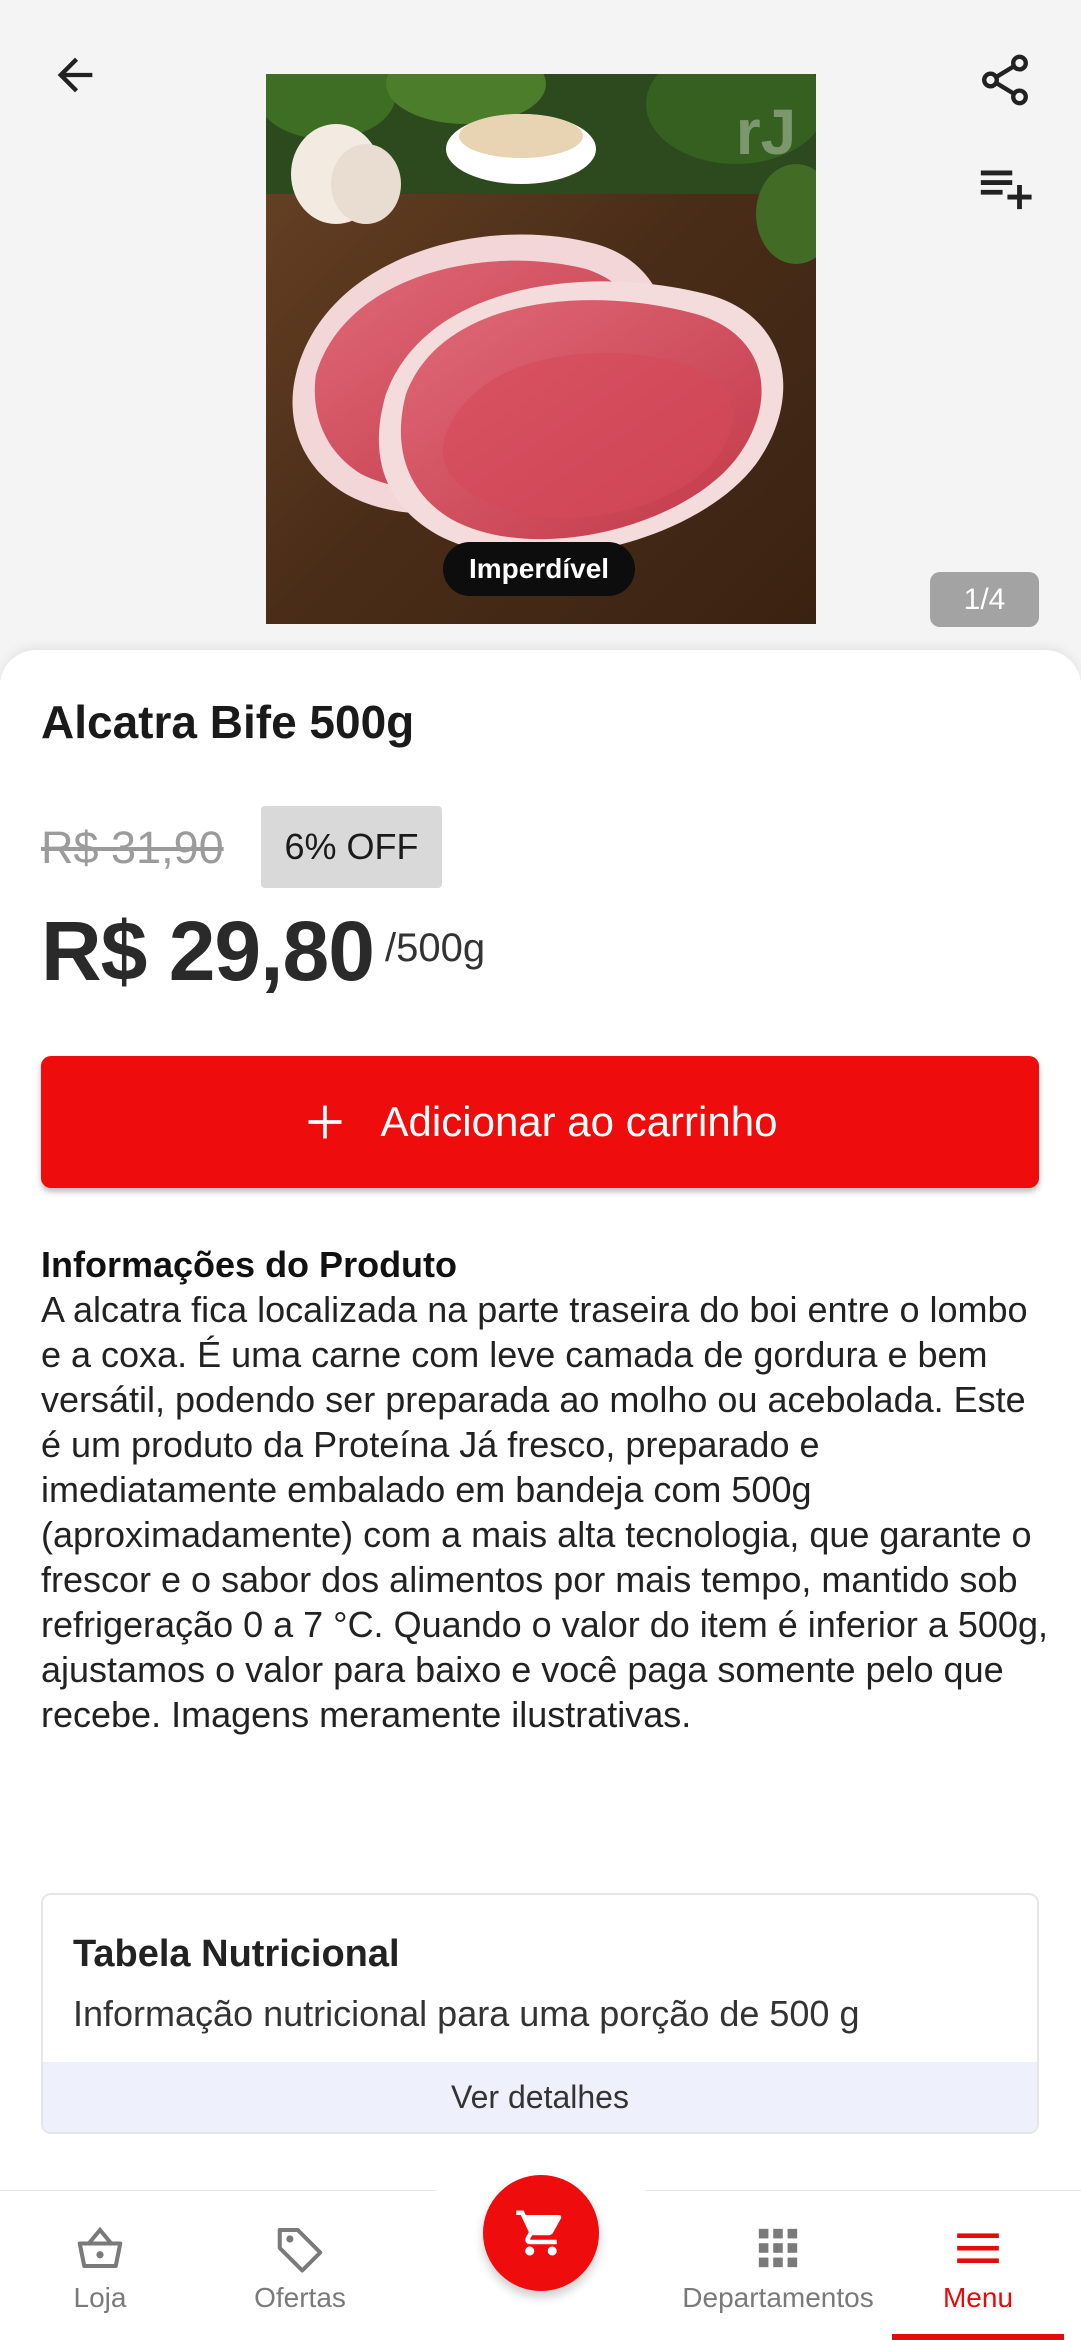 The height and width of the screenshot is (2340, 1081). I want to click on nav-item-menu: Menu, so click(978, 2265).